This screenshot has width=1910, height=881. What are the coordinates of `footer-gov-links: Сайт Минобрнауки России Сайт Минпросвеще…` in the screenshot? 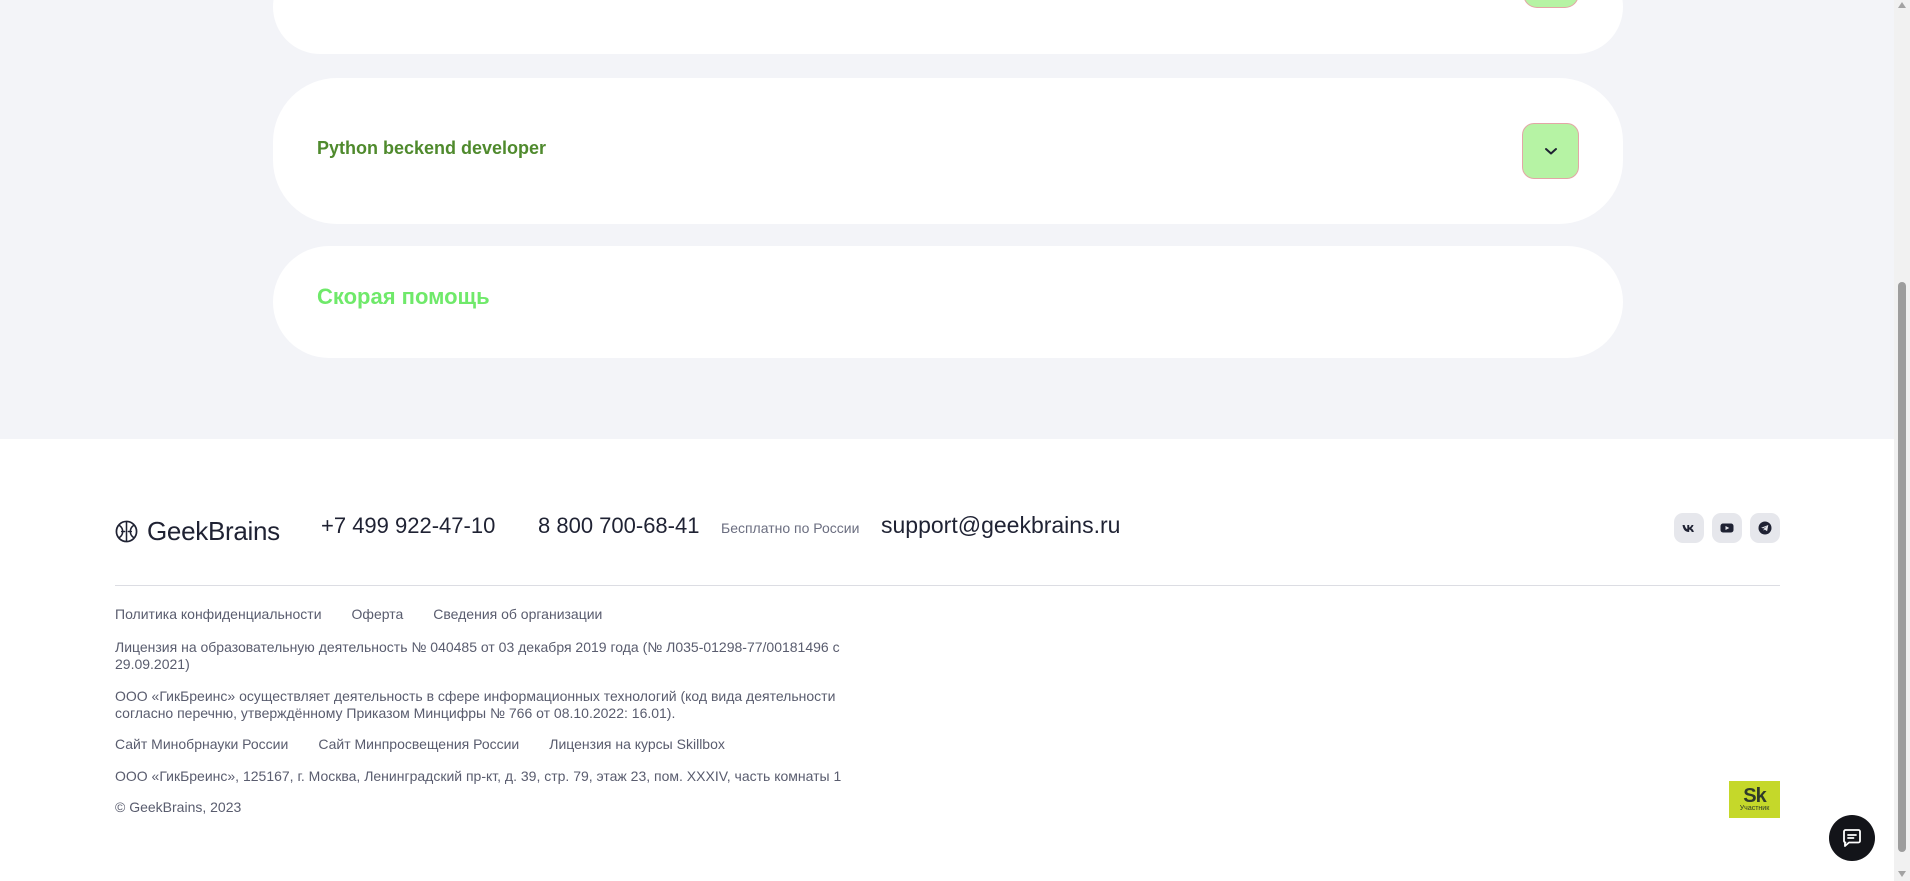 It's located at (420, 744).